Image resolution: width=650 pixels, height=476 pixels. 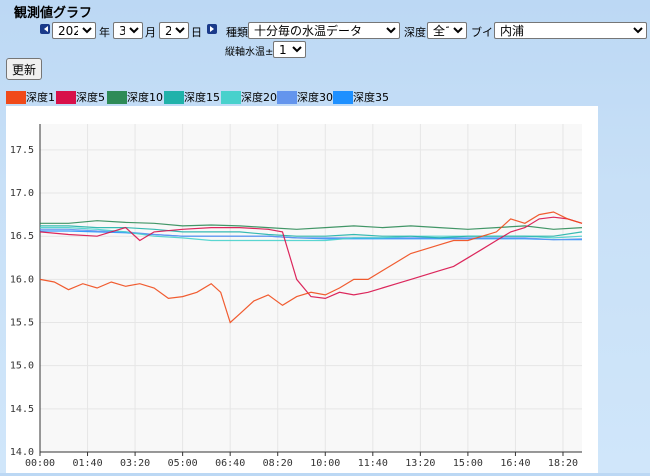 What do you see at coordinates (22, 452) in the screenshot?
I see `y-tick-label: 14.0` at bounding box center [22, 452].